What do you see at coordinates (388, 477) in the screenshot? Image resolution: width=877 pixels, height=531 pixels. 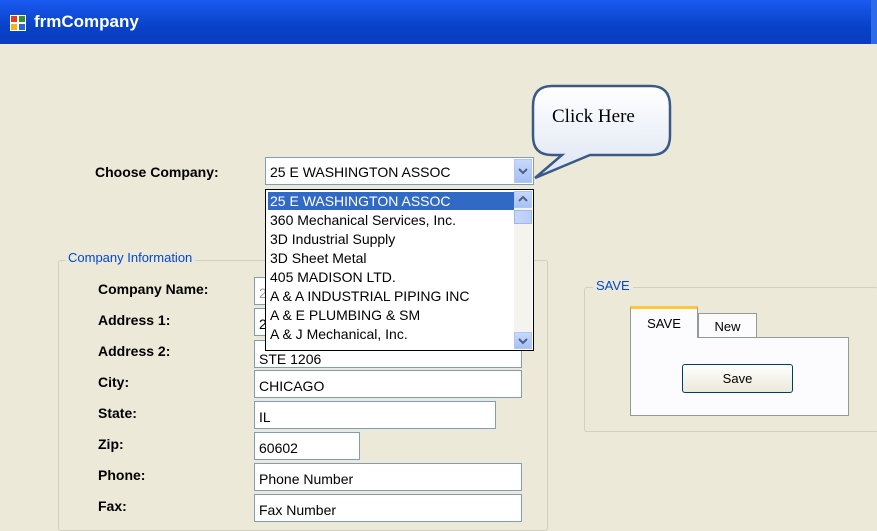 I see `phone-field: Phone Number` at bounding box center [388, 477].